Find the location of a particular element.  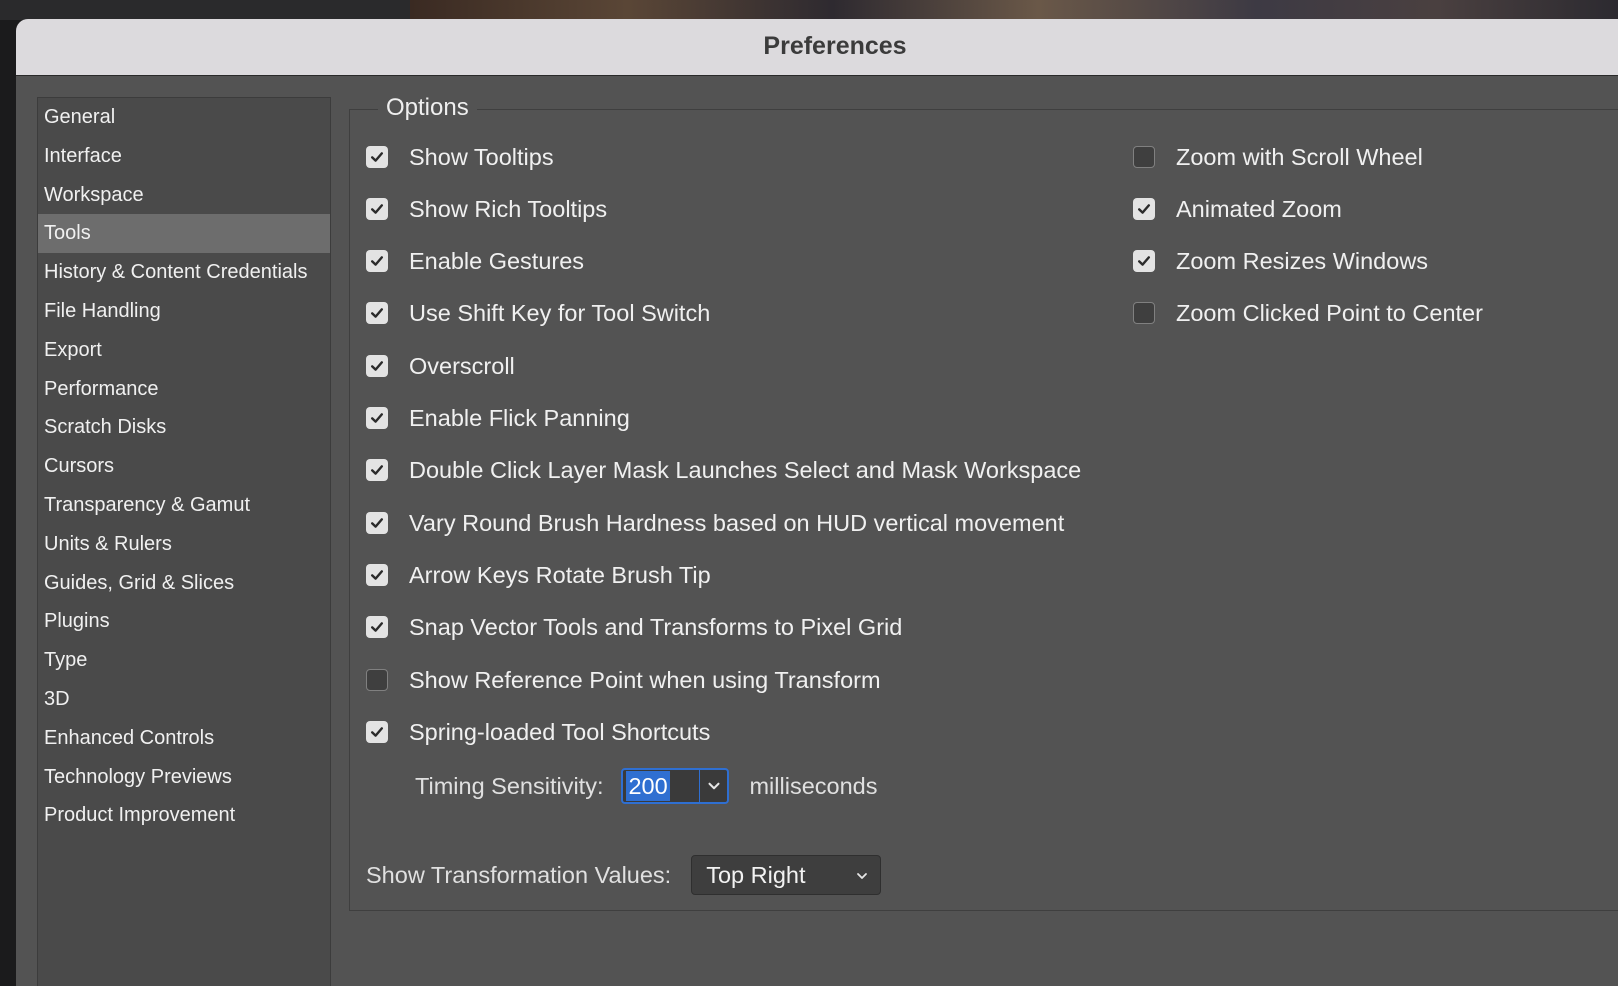

checkbox-shift-key-tool-switch is located at coordinates (377, 313).